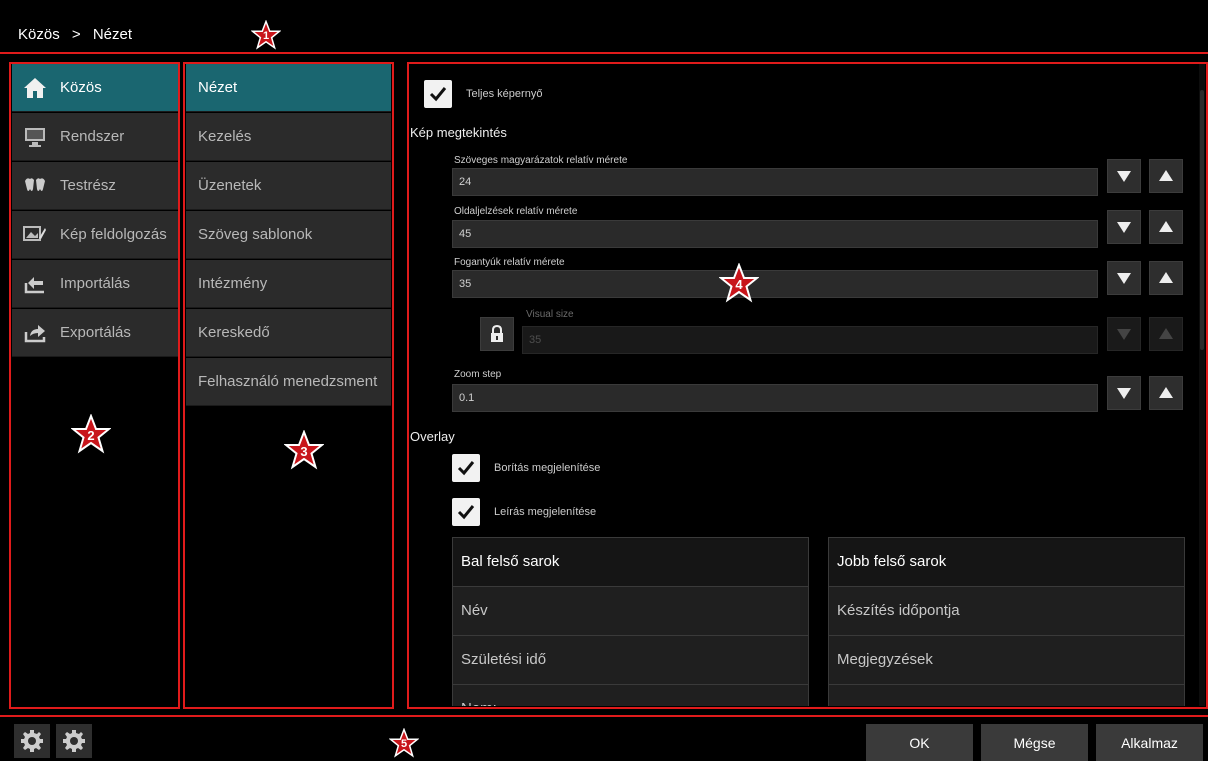 Image resolution: width=1208 pixels, height=761 pixels. Describe the element at coordinates (288, 333) in the screenshot. I see `subnav-item-kereskedo: Kereskedő` at that location.